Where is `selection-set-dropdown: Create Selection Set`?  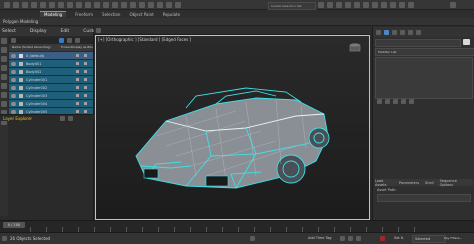
selection-set-dropdown: Create Selection Set is located at coordinates (292, 6).